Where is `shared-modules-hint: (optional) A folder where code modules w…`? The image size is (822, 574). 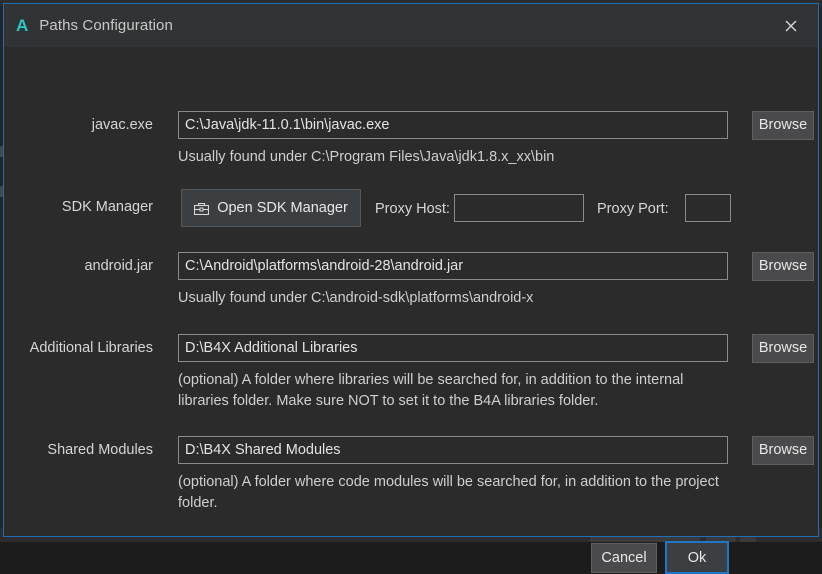
shared-modules-hint: (optional) A folder where code modules w… is located at coordinates (448, 492).